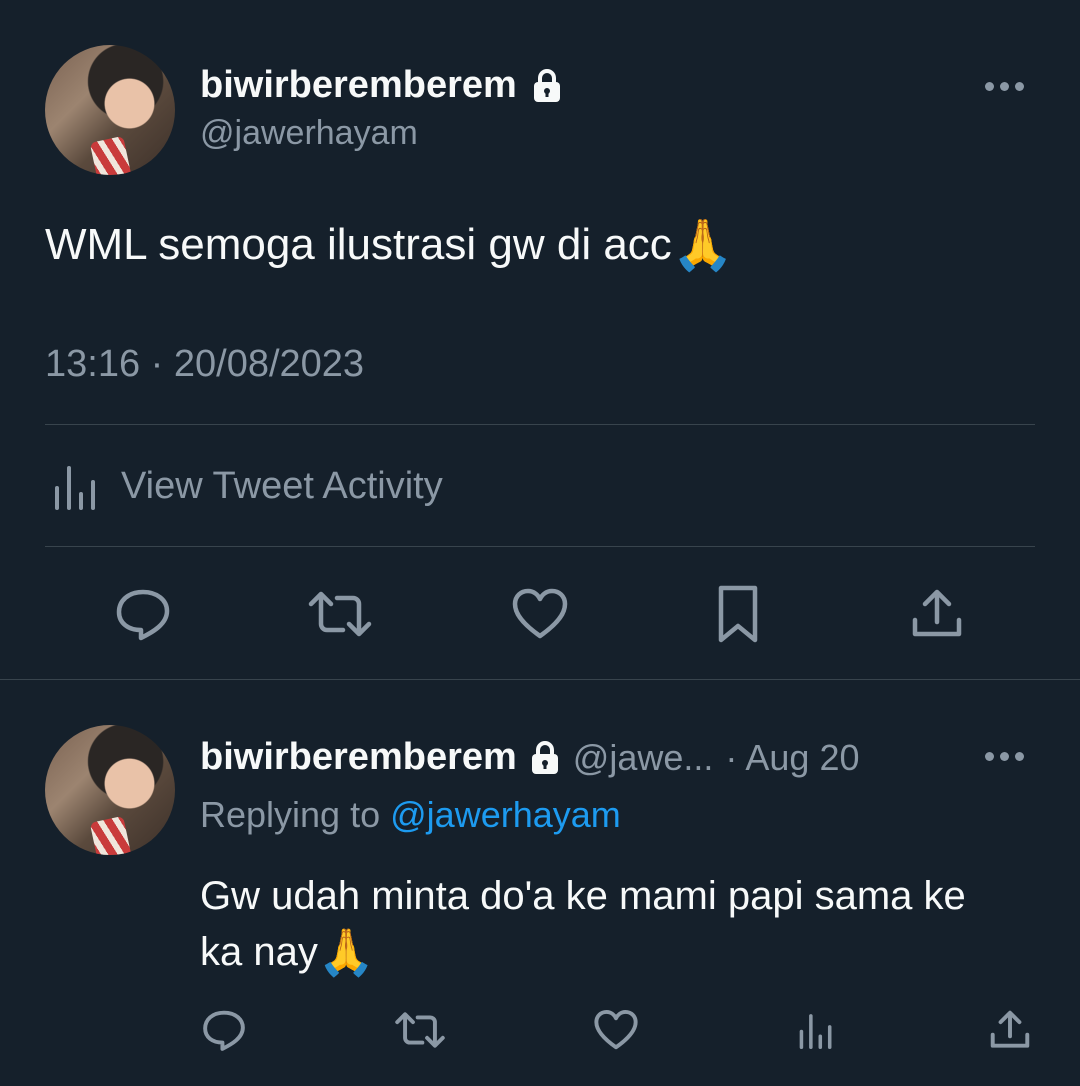 This screenshot has width=1080, height=1086. Describe the element at coordinates (792, 758) in the screenshot. I see `reply-date: · Aug 20` at that location.